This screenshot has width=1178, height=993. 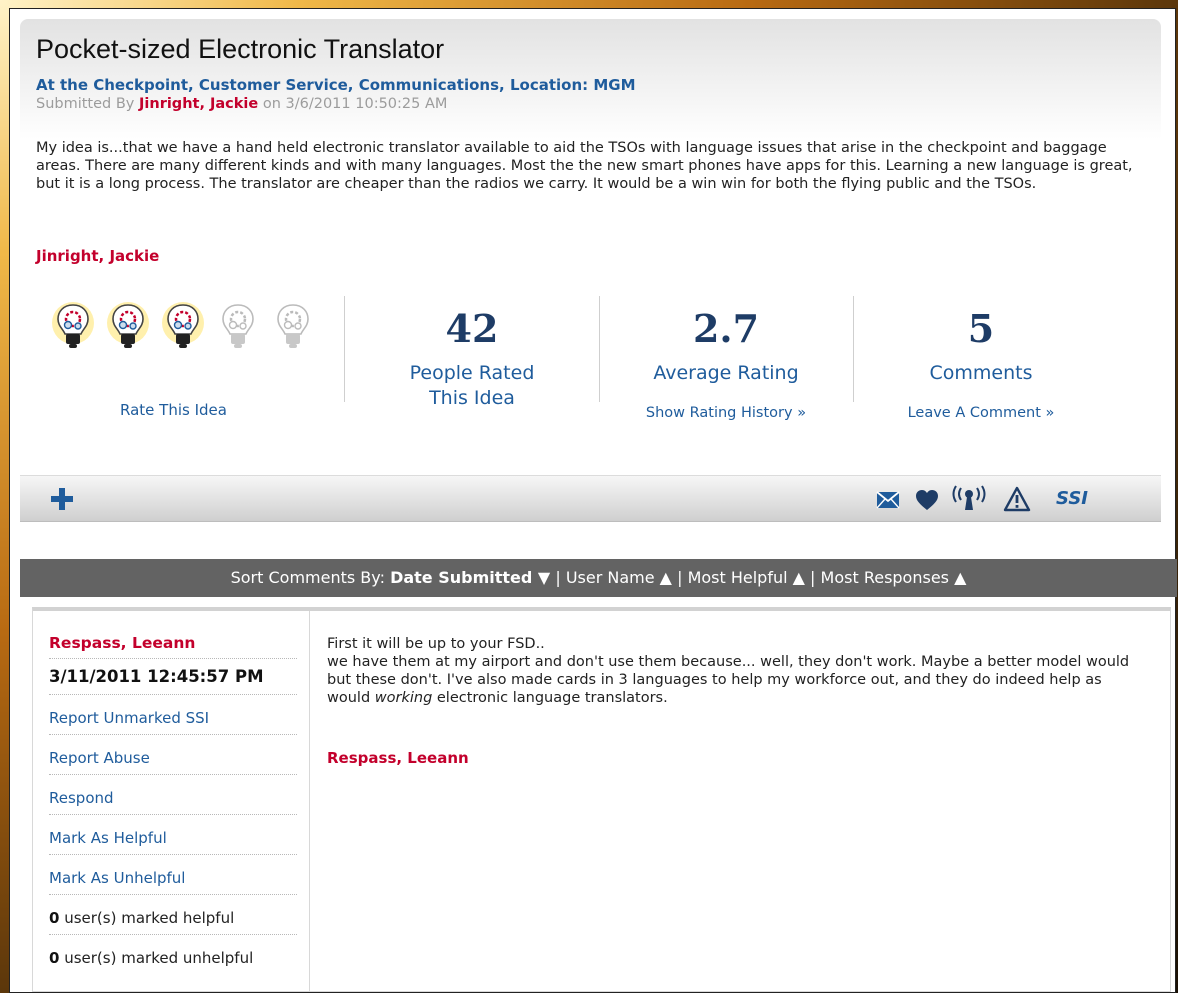 What do you see at coordinates (173, 876) in the screenshot?
I see `mark-as-unhelpful-link: Mark As Unhelpful` at bounding box center [173, 876].